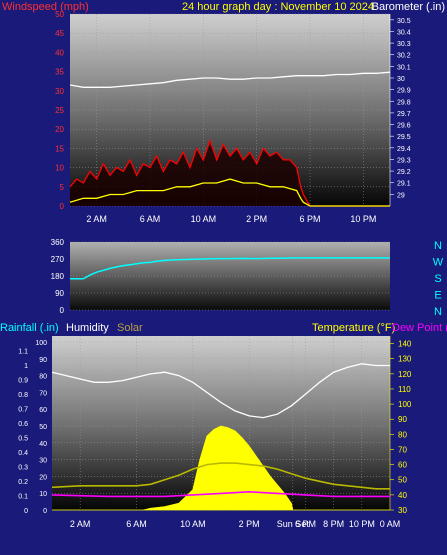  I want to click on barometer-tick-label: 29.8, so click(404, 102).